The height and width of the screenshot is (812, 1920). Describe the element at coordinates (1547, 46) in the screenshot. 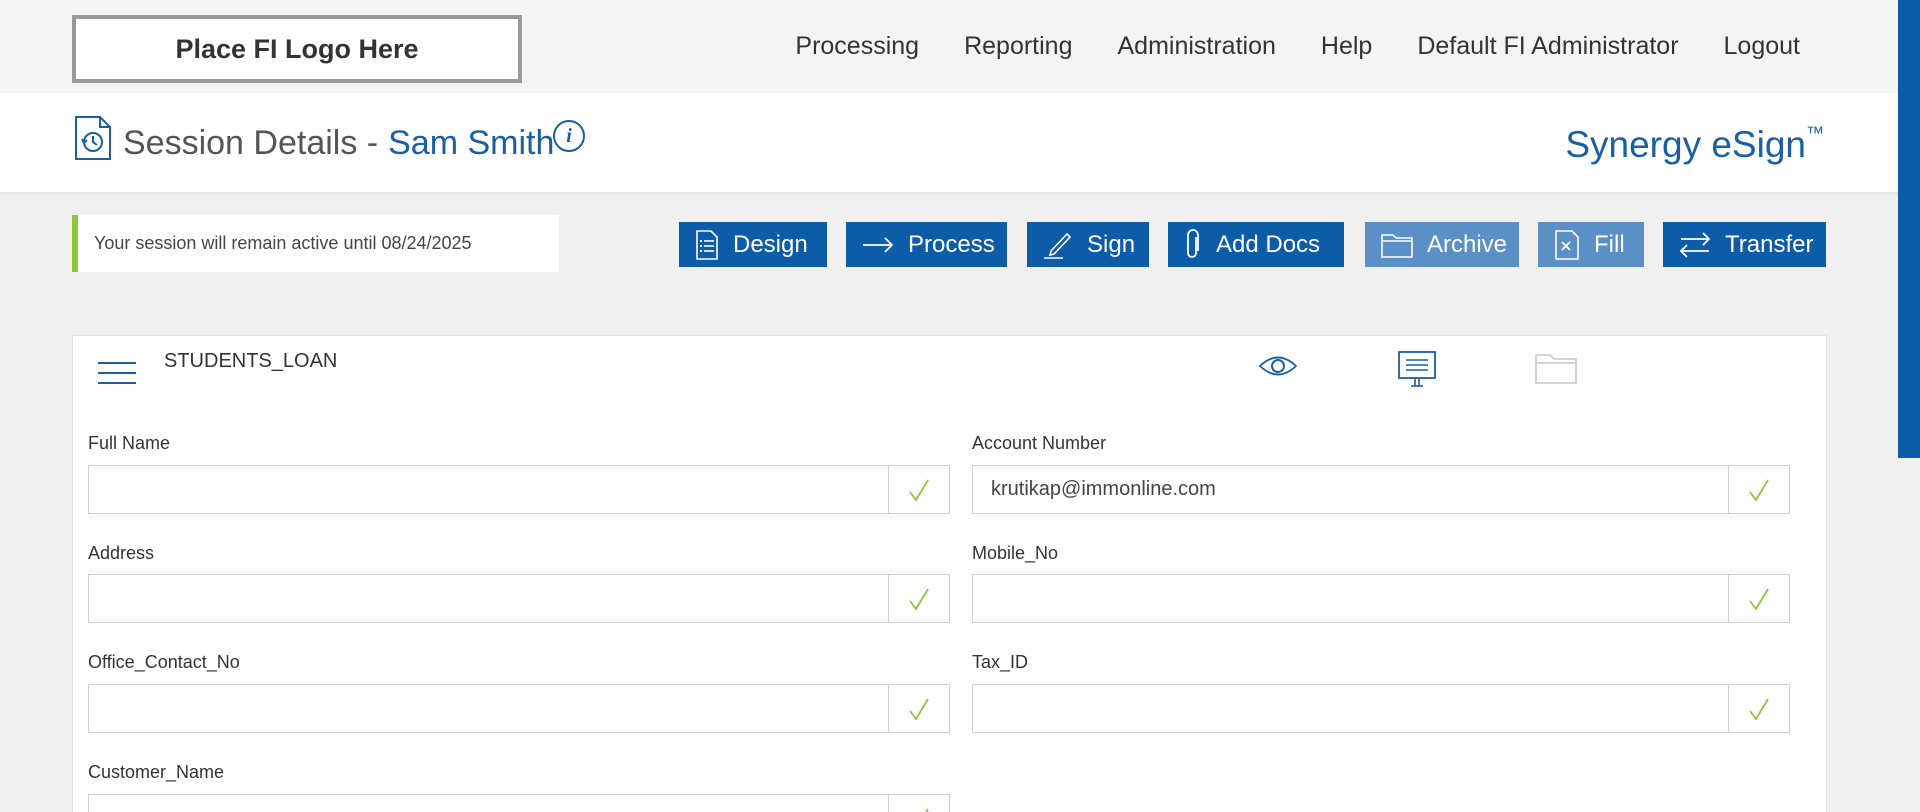

I see `nav-user-menu: Default FI Administrator` at that location.